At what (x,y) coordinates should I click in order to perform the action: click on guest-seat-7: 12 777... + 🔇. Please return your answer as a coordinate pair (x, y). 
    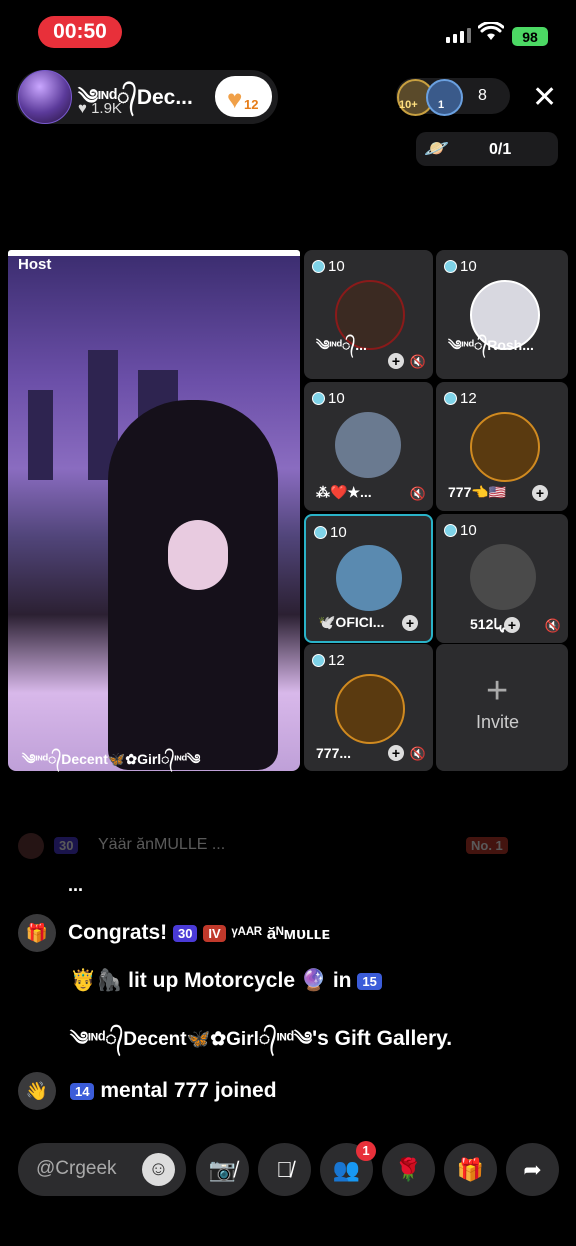
    Looking at the image, I should click on (368, 707).